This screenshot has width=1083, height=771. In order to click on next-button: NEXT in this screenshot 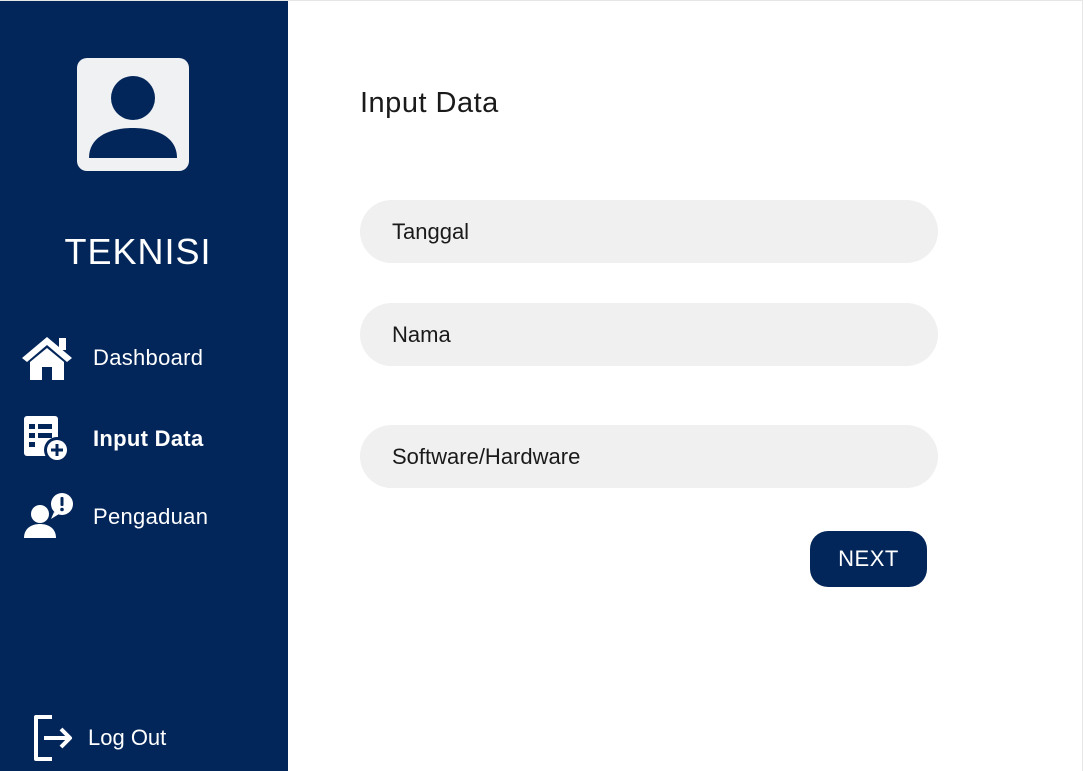, I will do `click(868, 559)`.